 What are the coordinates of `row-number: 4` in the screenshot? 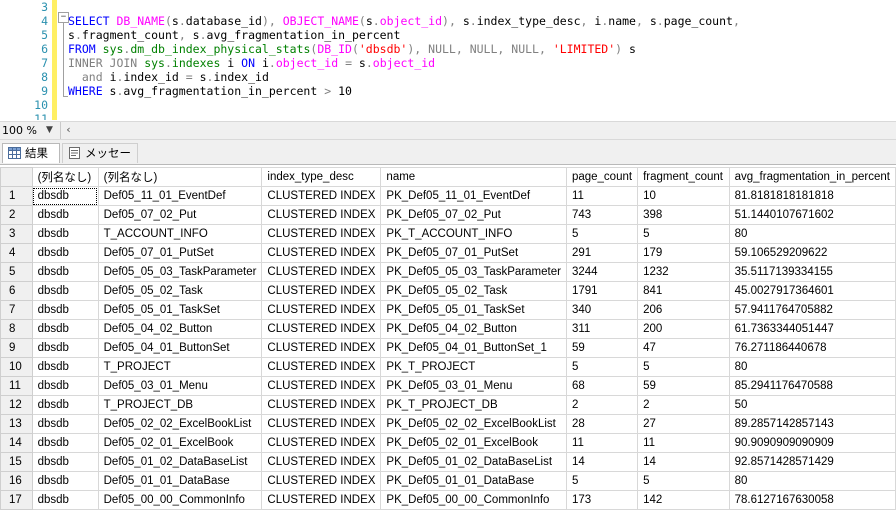 It's located at (16, 253).